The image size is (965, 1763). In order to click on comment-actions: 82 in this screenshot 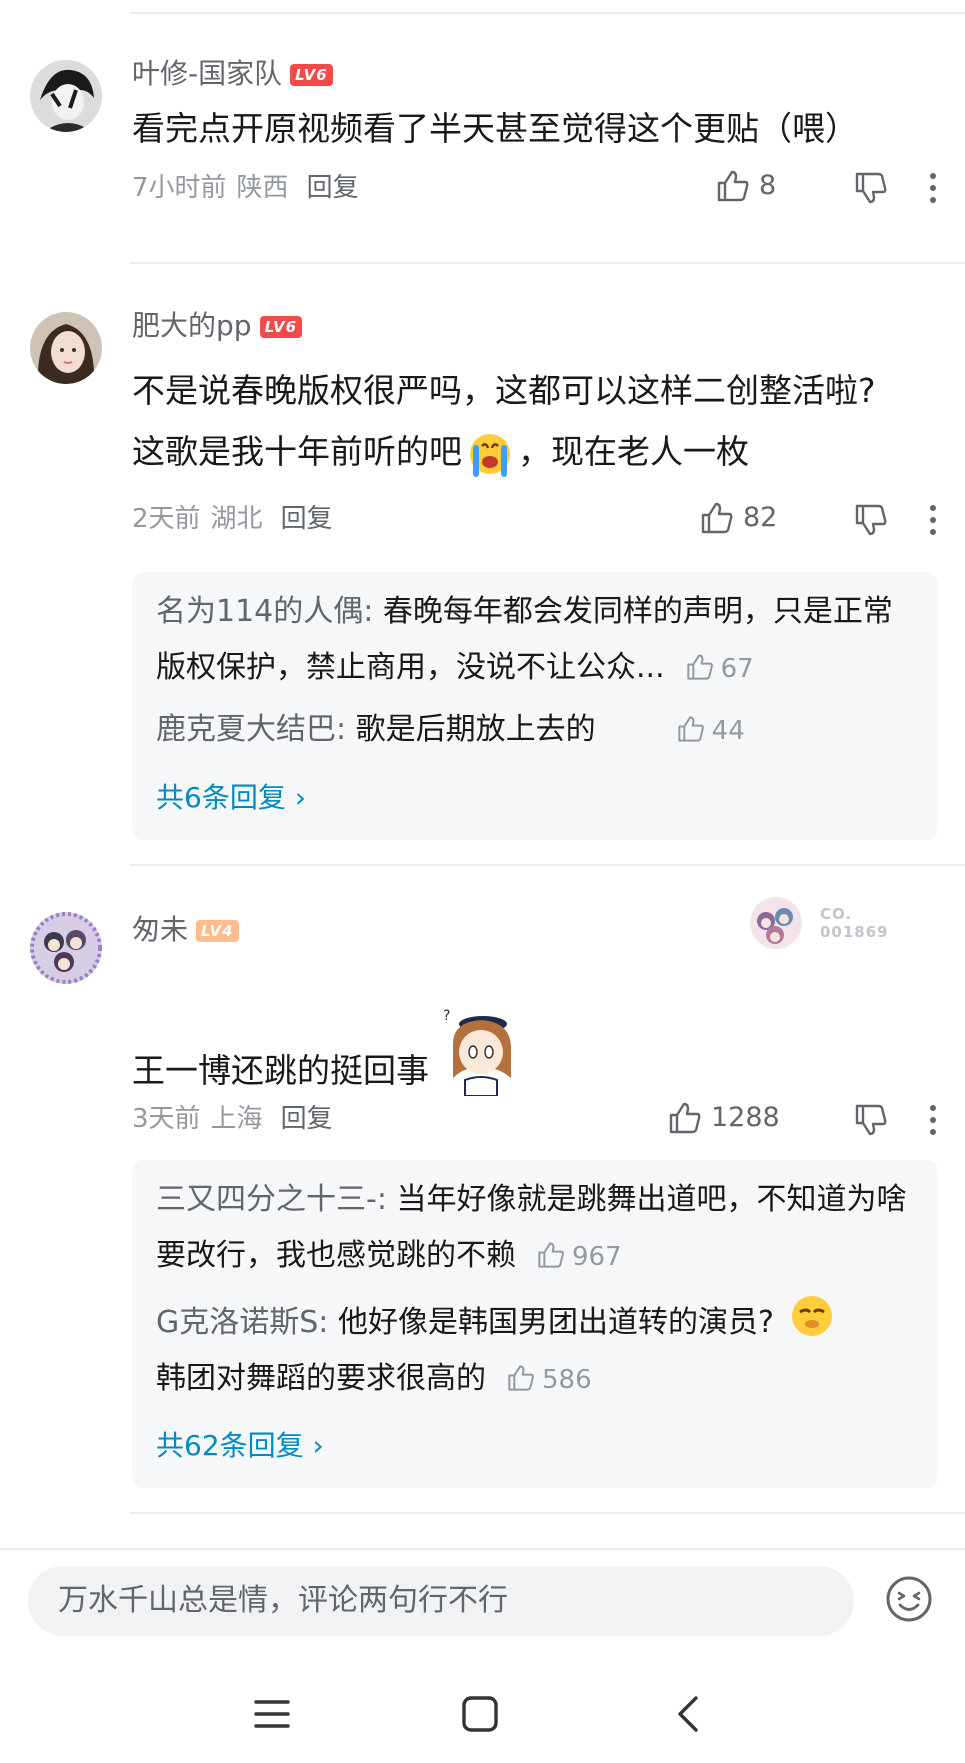, I will do `click(833, 520)`.